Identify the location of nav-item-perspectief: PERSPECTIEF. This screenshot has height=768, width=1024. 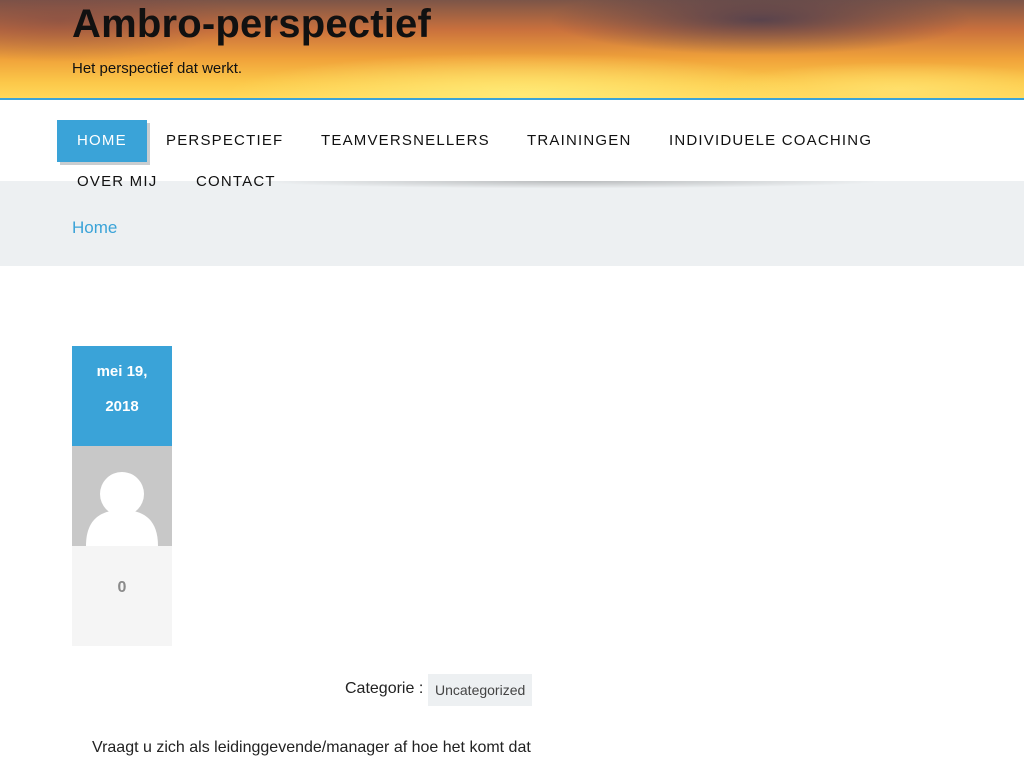
(224, 141).